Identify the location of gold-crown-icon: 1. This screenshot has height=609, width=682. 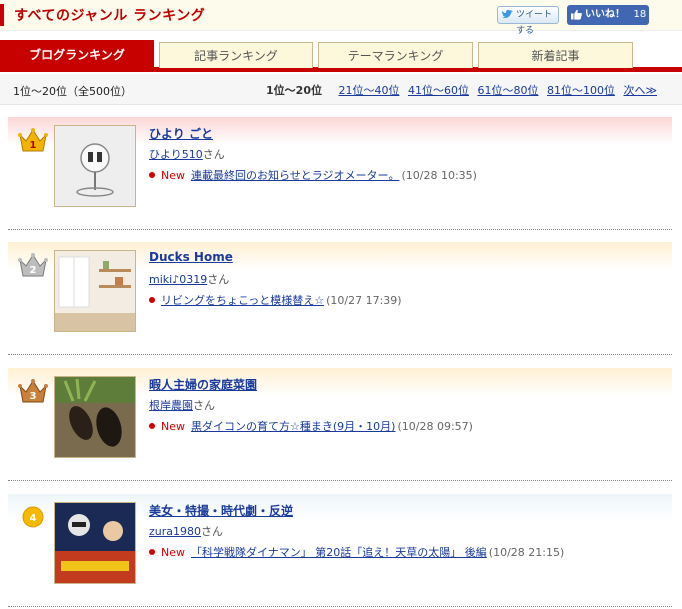
(33, 140).